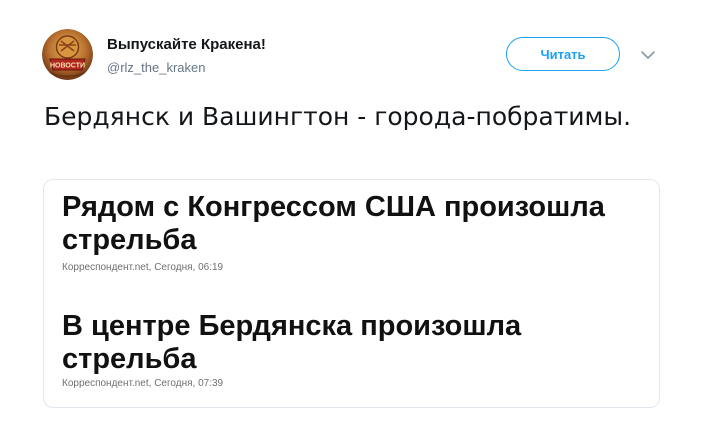 The width and height of the screenshot is (702, 421). Describe the element at coordinates (156, 67) in the screenshot. I see `author-handle: @rlz_the_kraken` at that location.